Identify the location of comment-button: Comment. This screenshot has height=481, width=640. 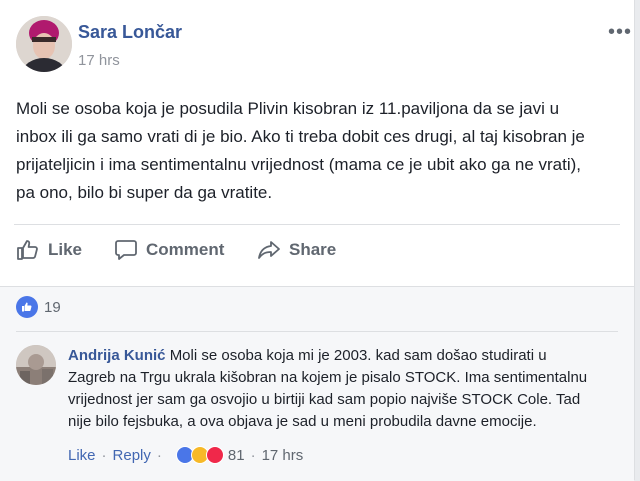
(169, 250).